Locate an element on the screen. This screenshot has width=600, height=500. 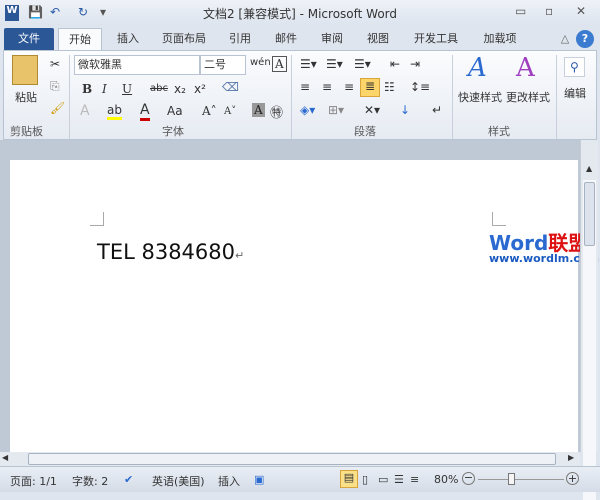
scroll-right-icon: ▶ is located at coordinates (571, 457).